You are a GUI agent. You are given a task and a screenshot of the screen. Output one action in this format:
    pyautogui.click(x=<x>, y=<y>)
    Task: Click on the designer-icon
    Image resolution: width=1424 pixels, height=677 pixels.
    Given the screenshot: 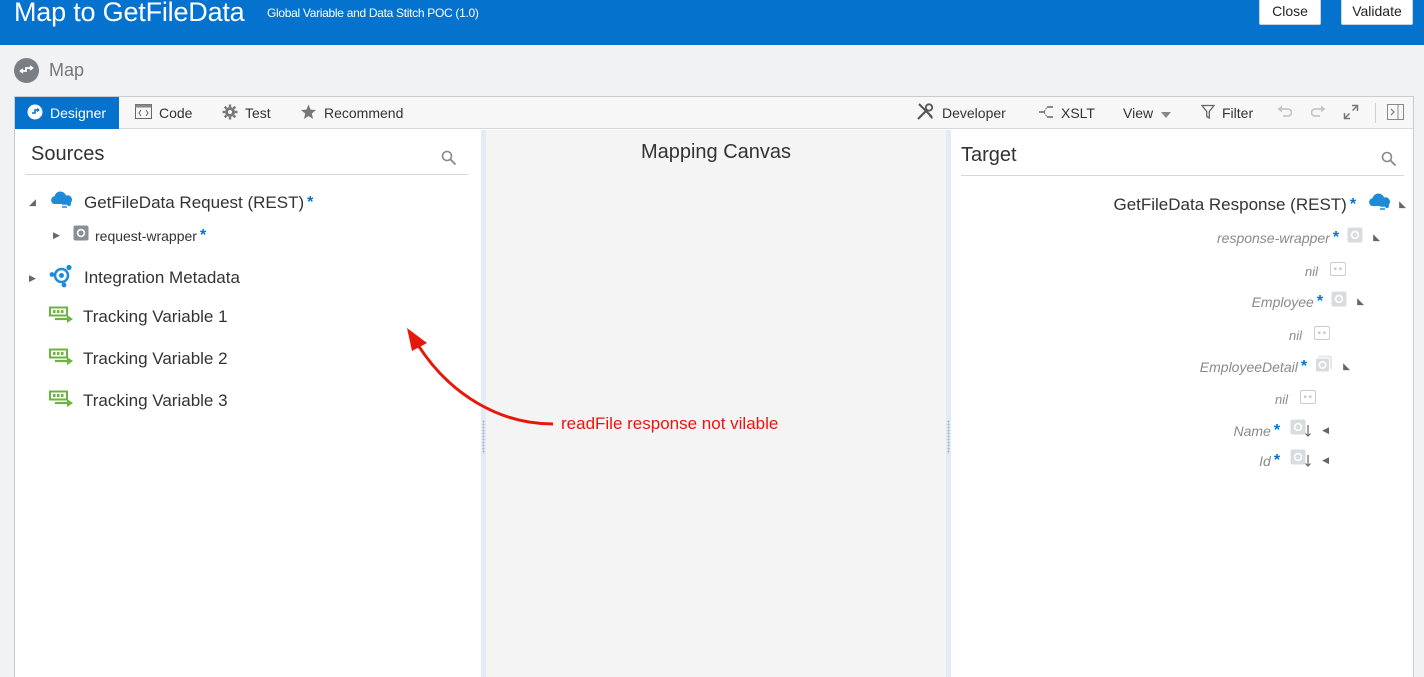 What is the action you would take?
    pyautogui.click(x=35, y=113)
    